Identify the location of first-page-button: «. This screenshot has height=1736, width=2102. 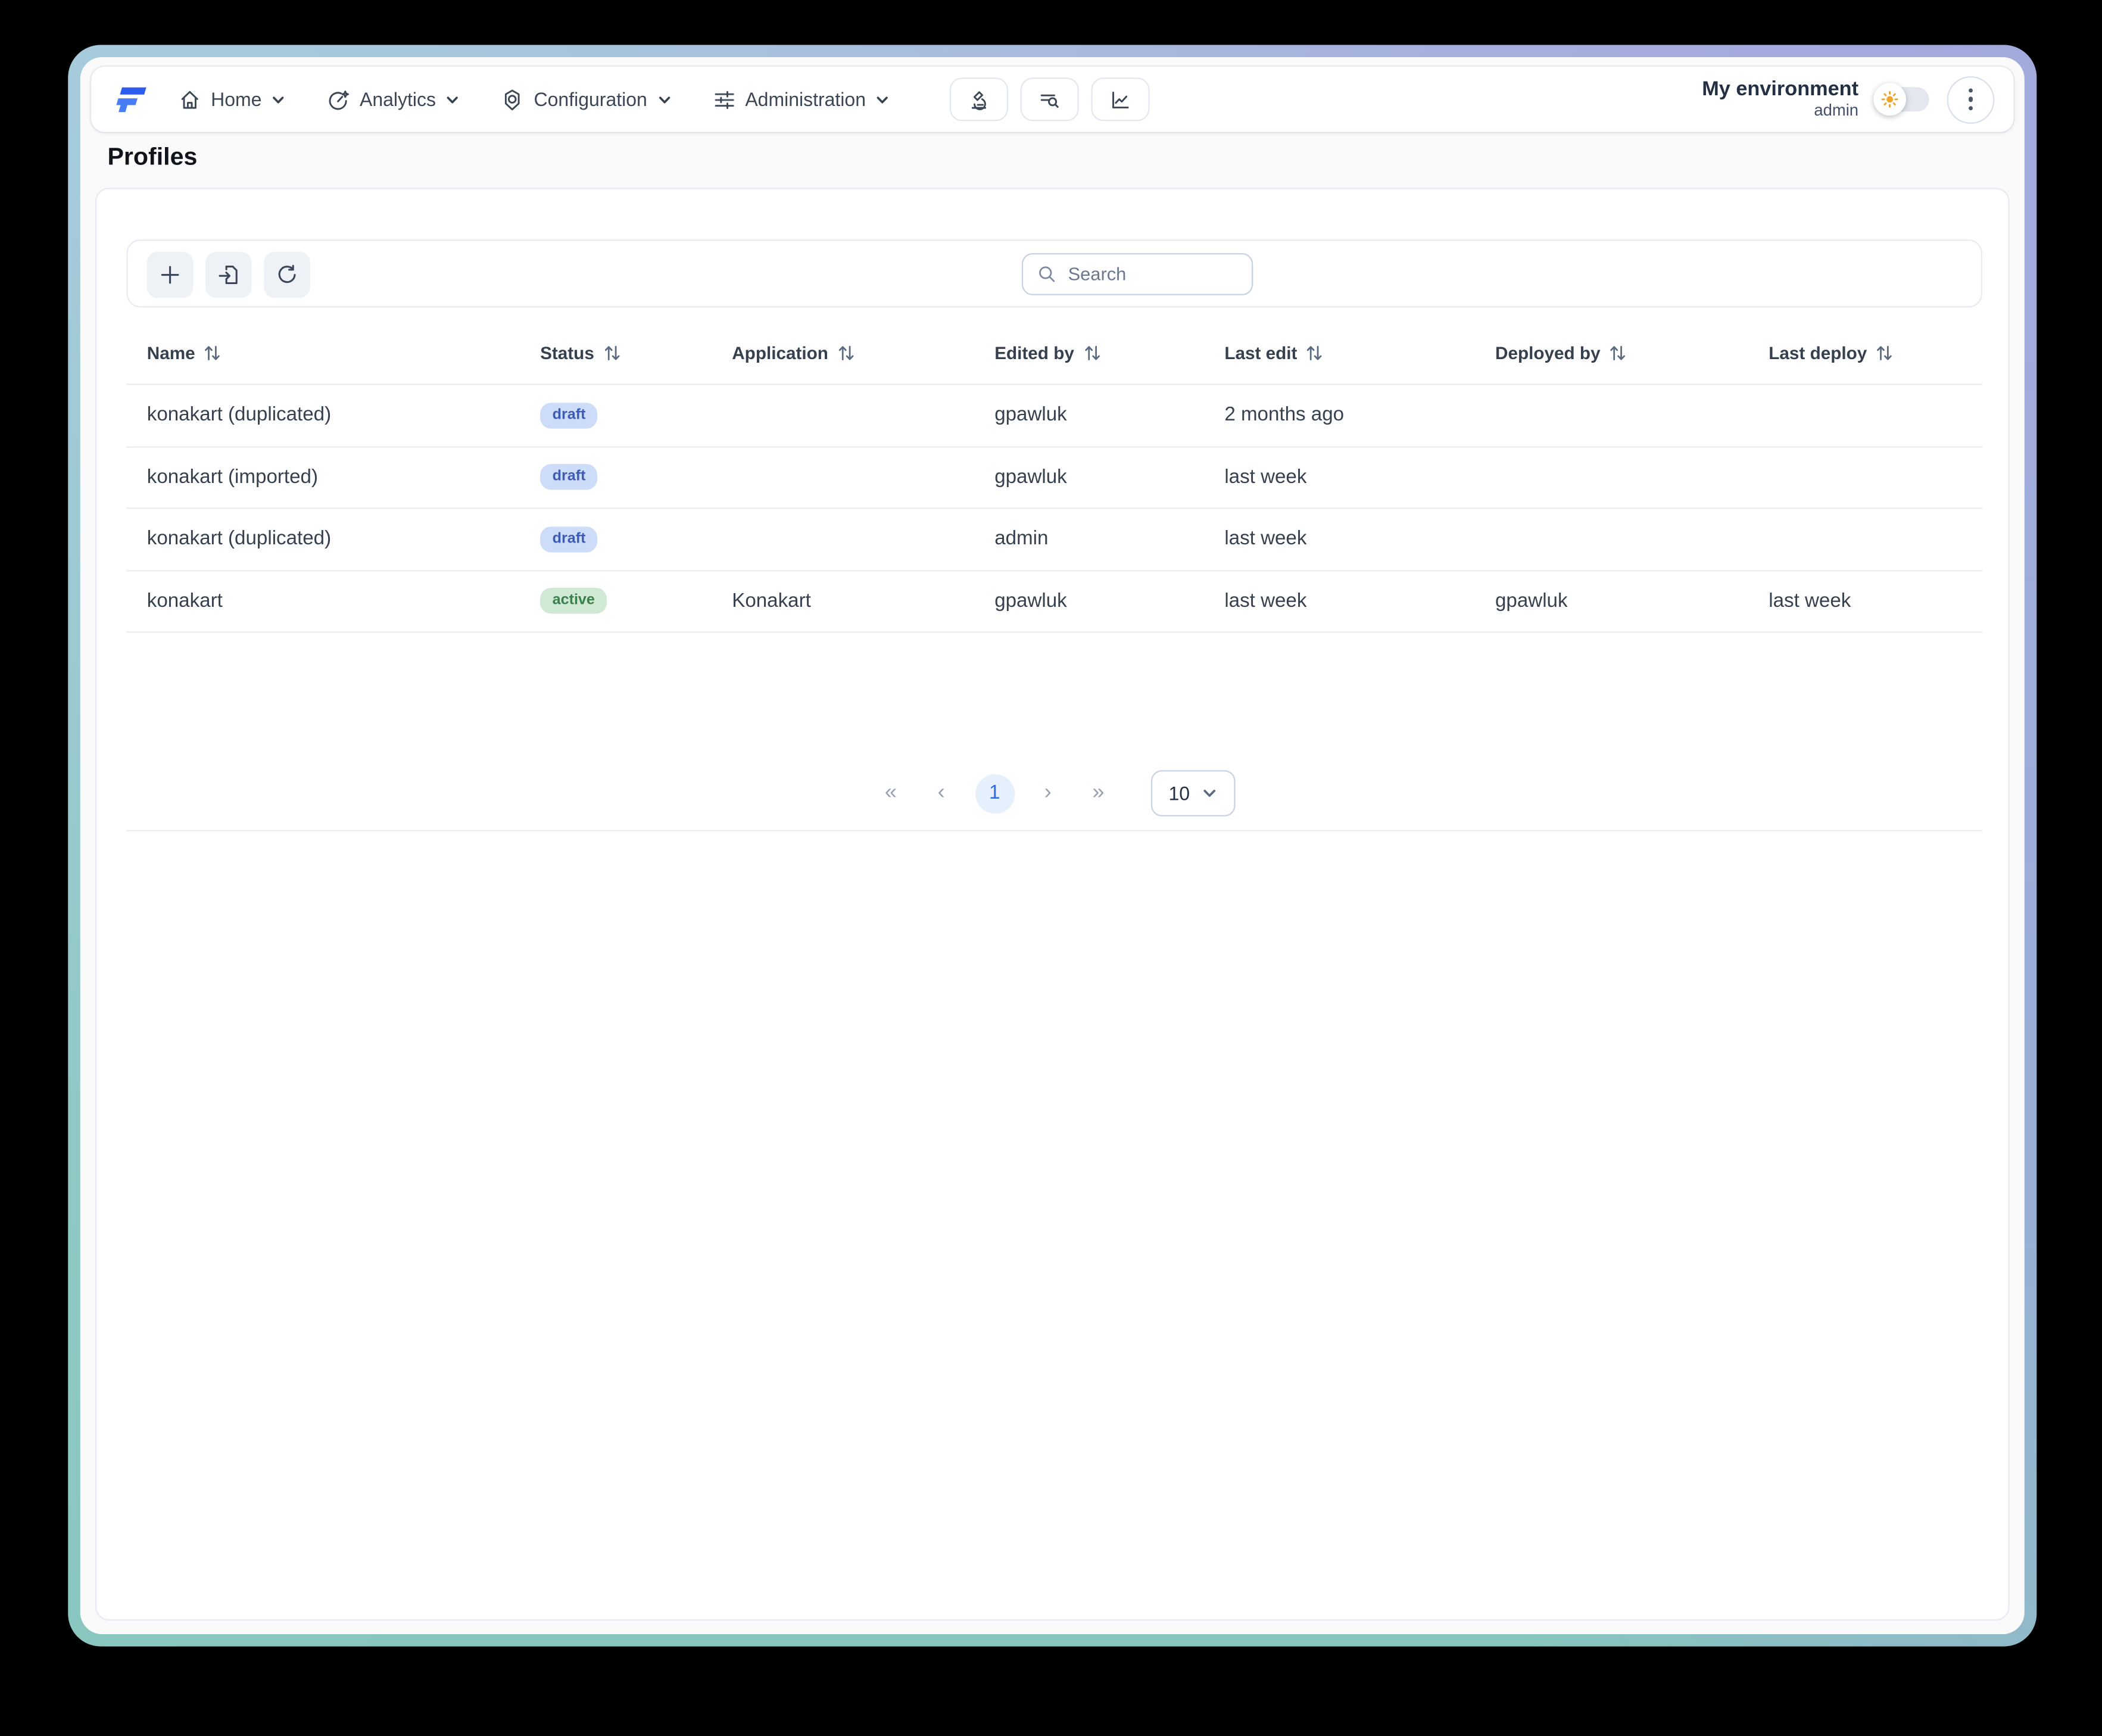
(891, 793).